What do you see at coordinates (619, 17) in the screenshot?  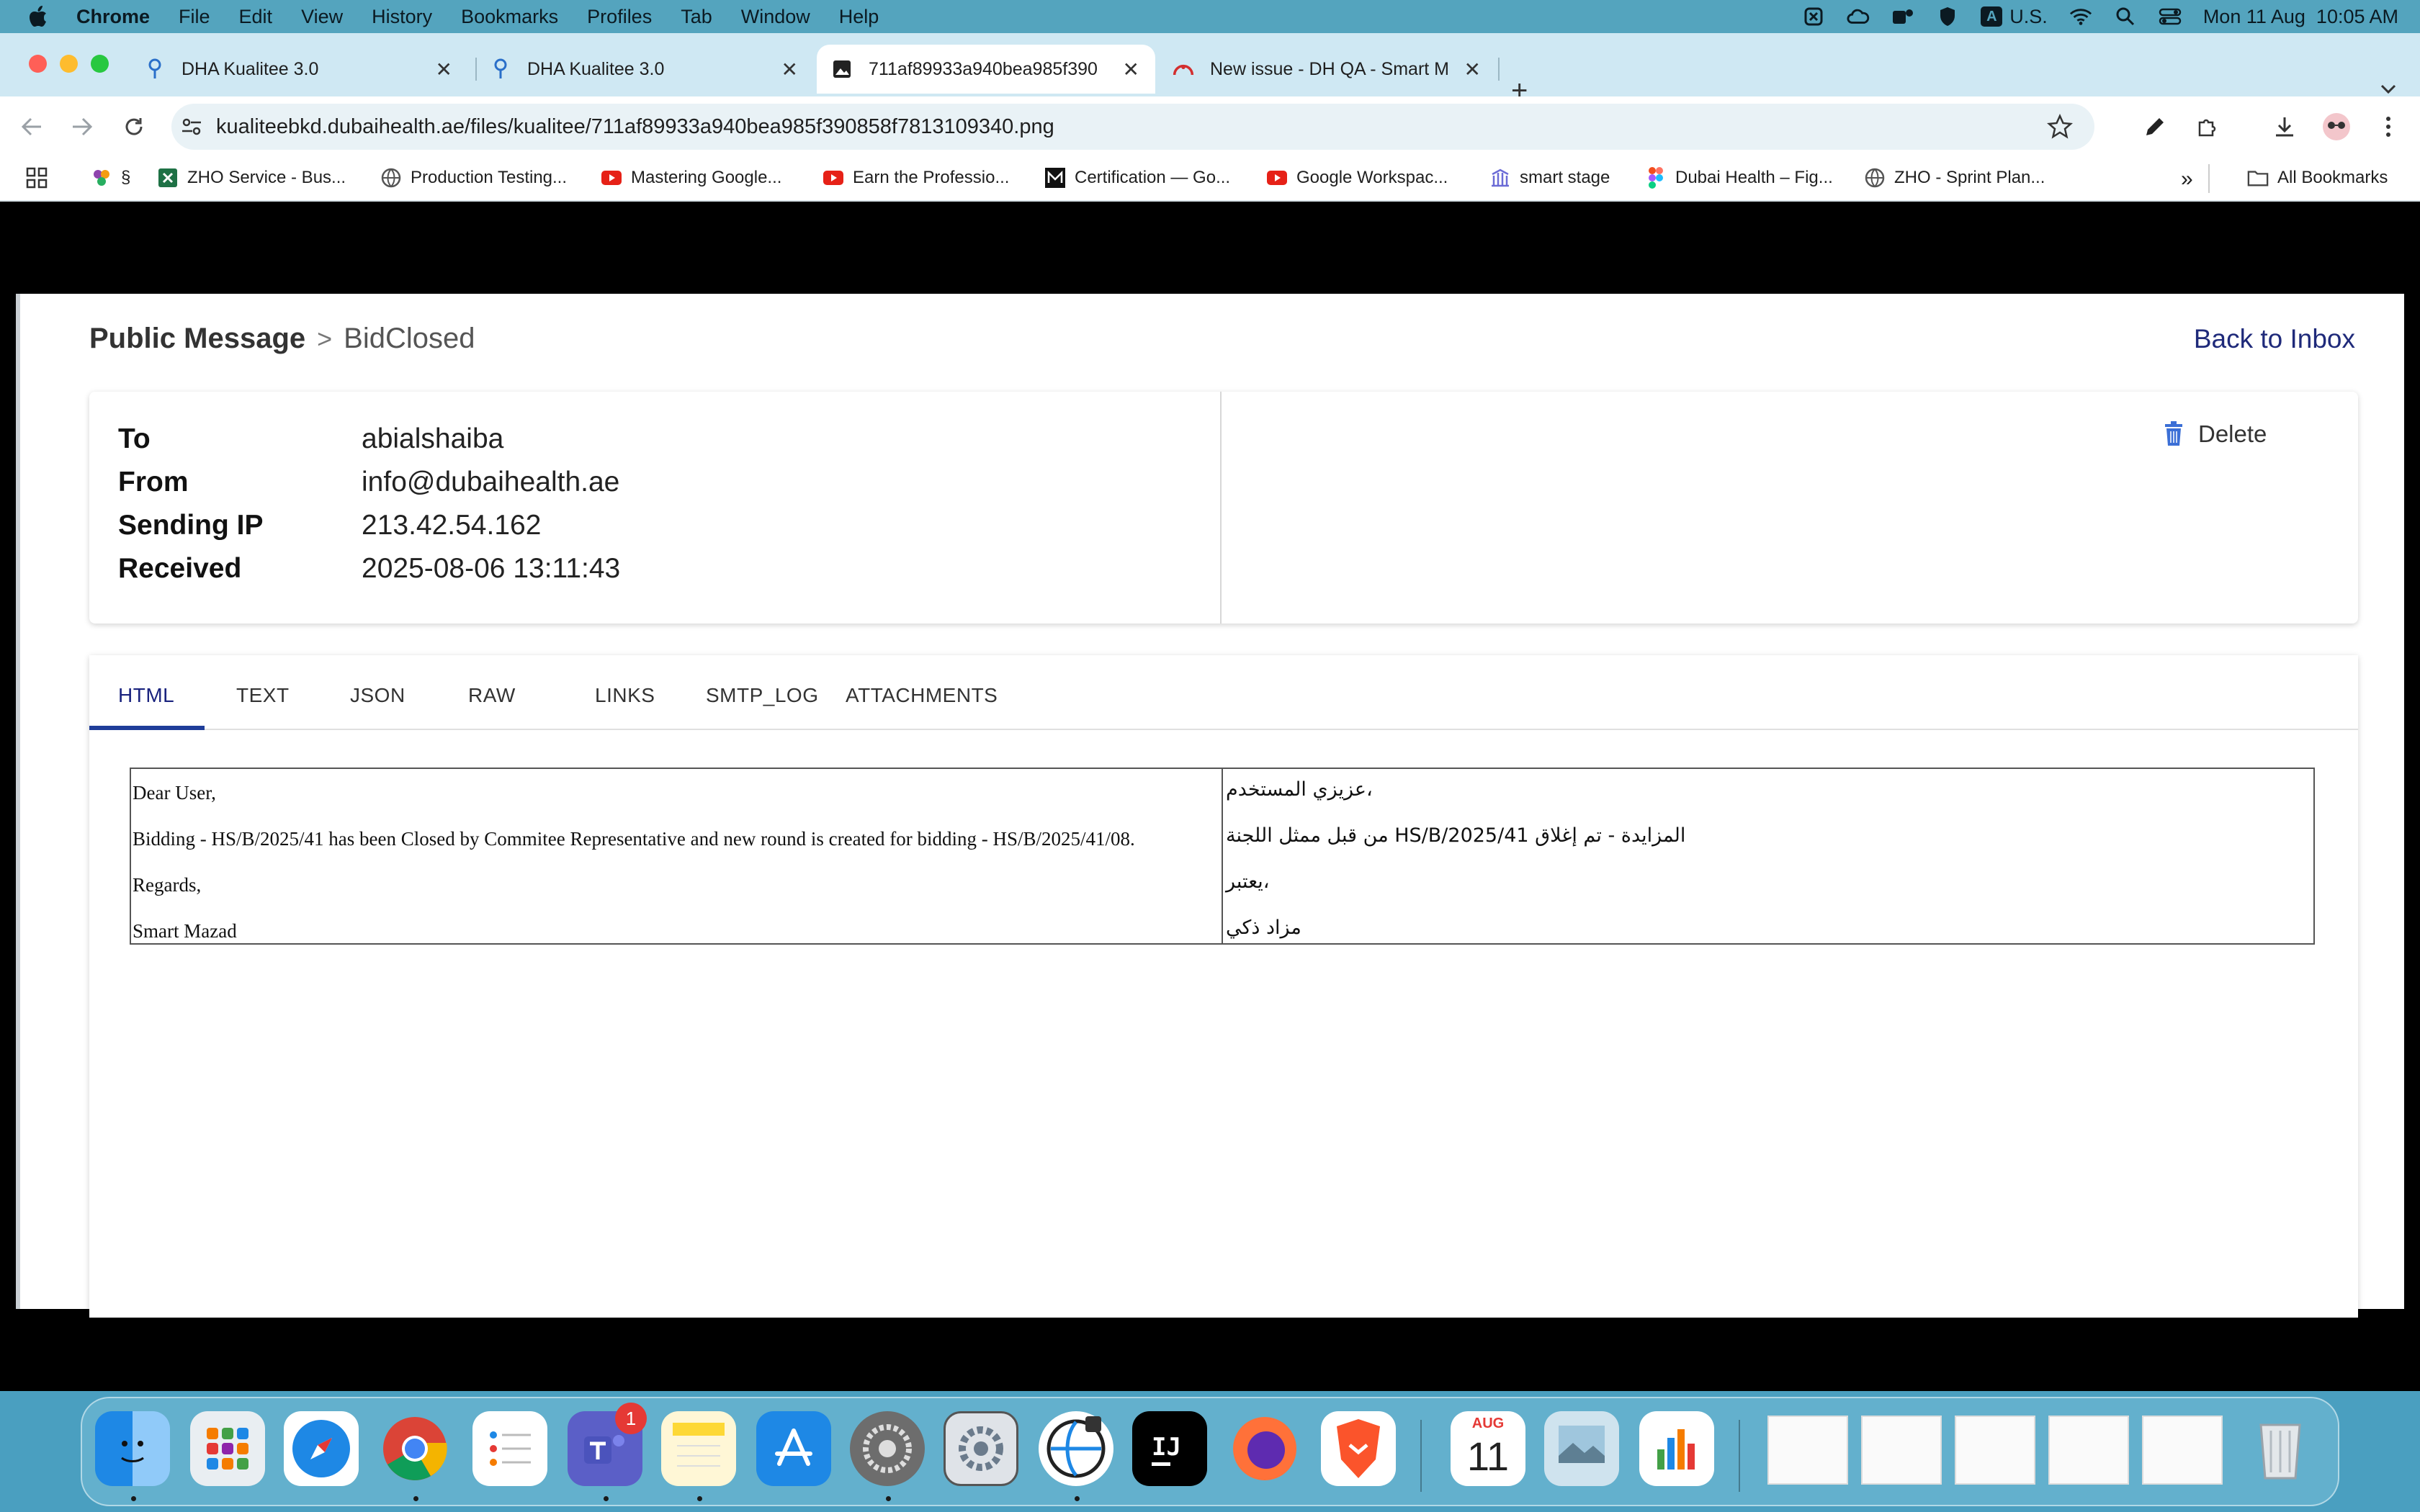 I see `menu-profiles: Profiles` at bounding box center [619, 17].